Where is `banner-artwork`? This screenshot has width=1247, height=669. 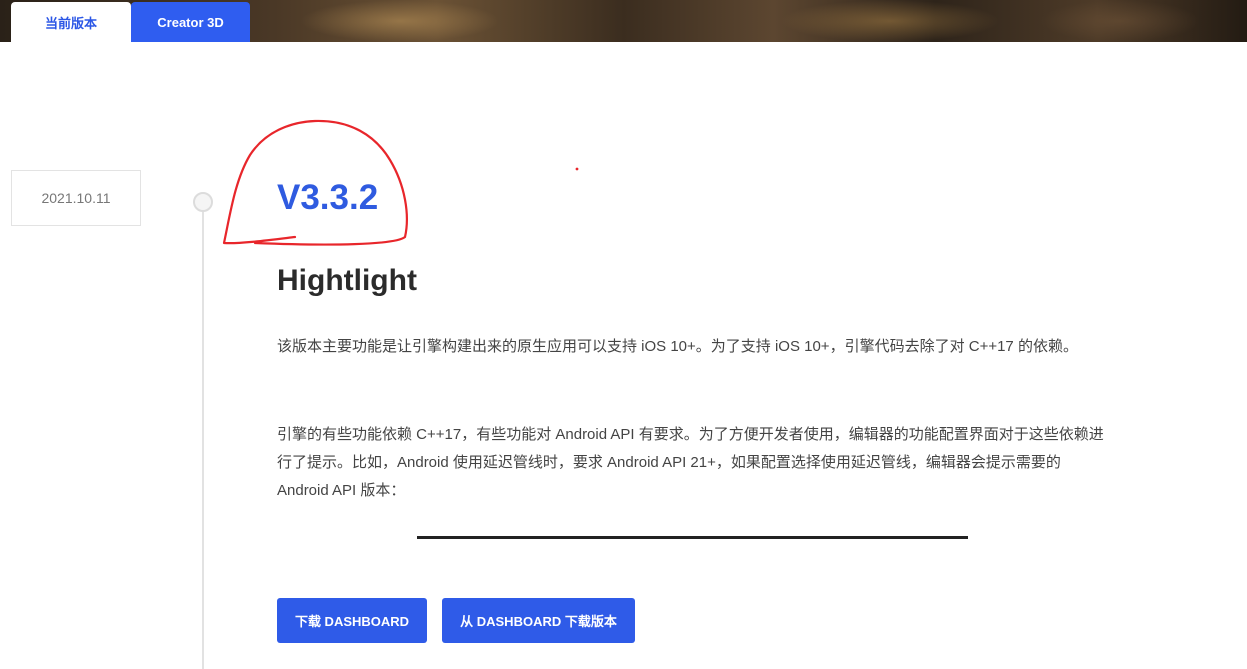 banner-artwork is located at coordinates (400, 21).